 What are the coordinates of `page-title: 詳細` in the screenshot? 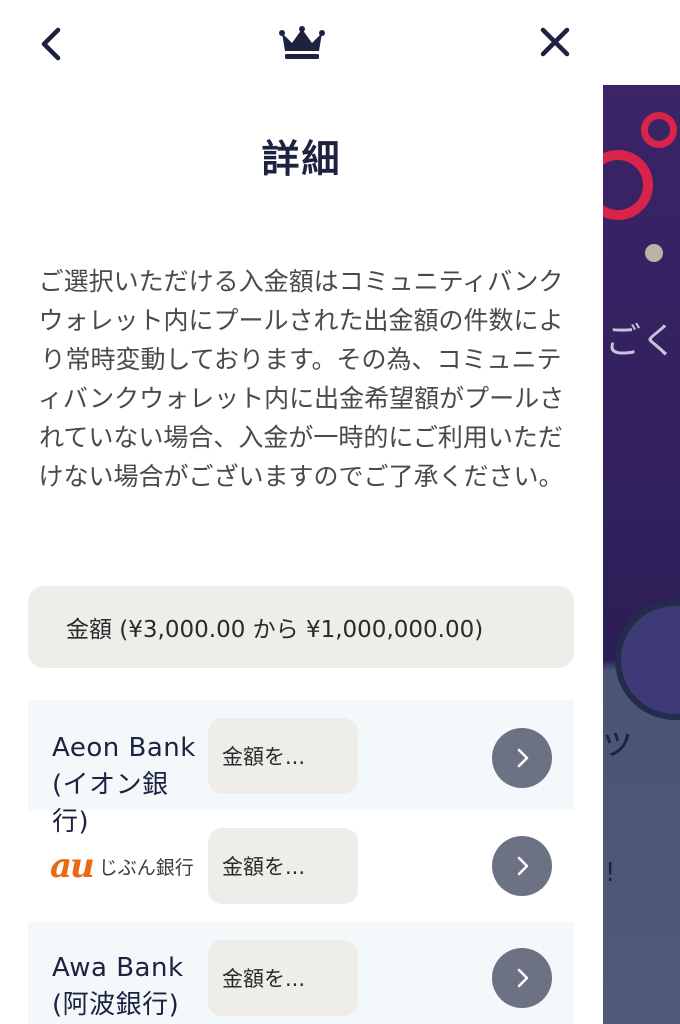 It's located at (301, 159).